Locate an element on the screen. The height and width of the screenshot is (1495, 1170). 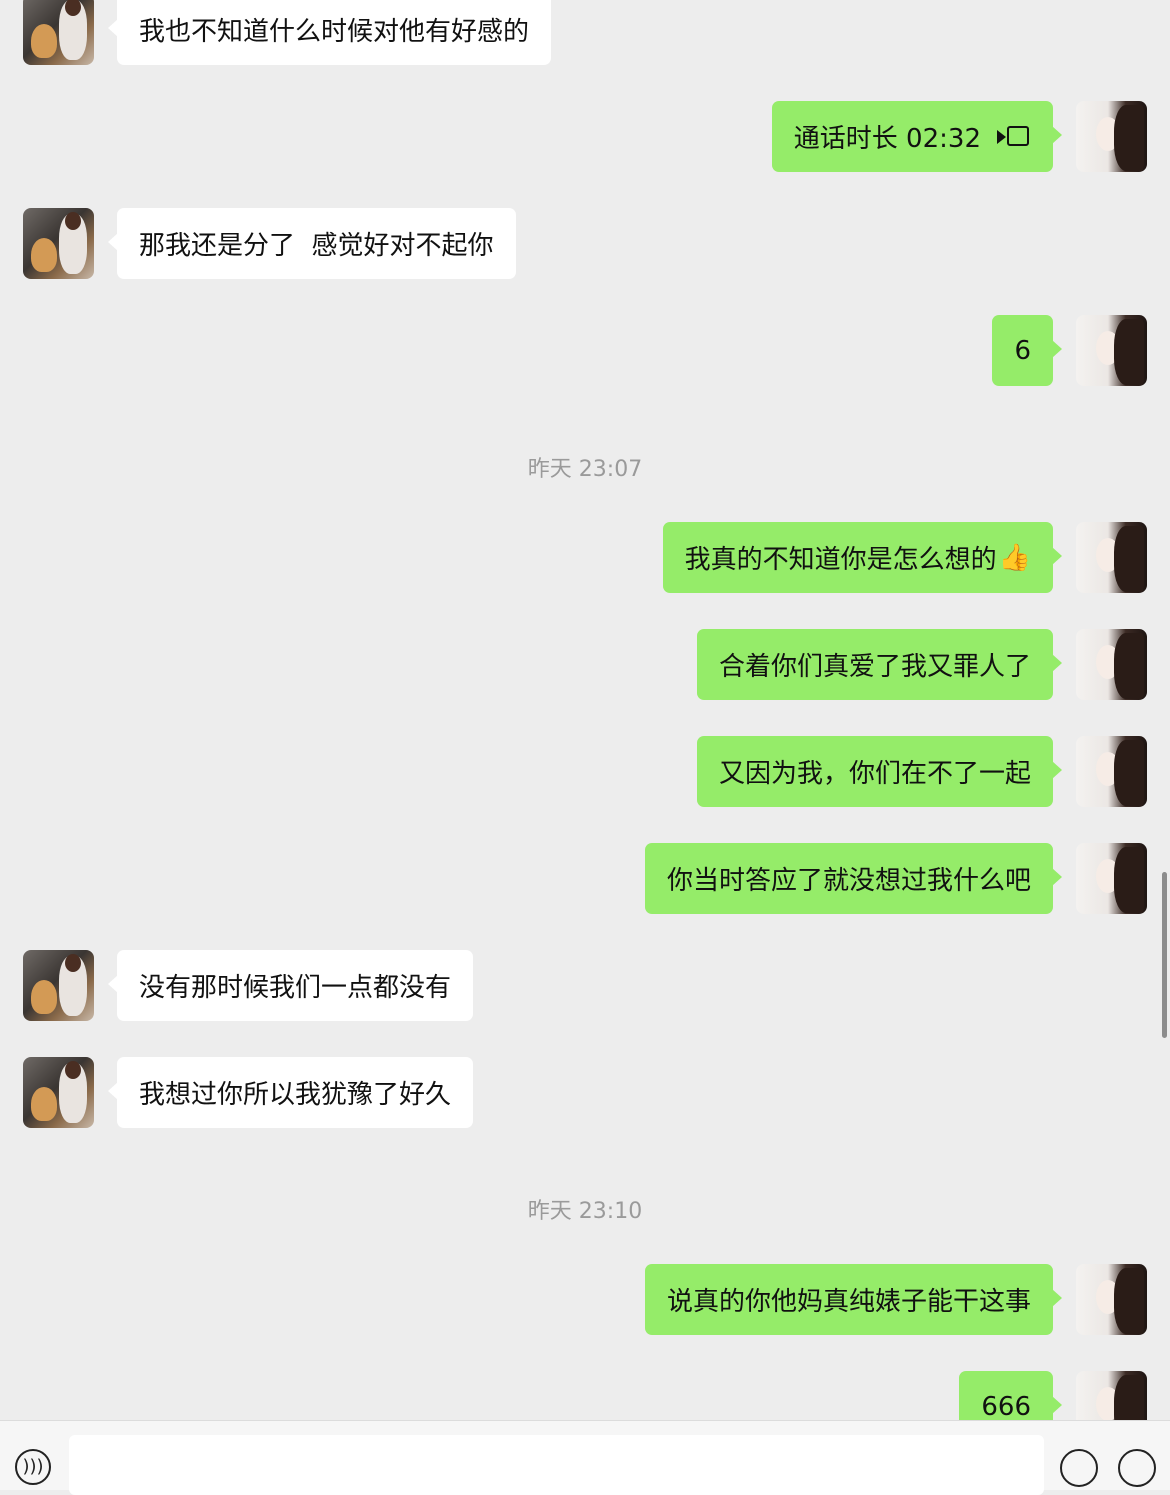
sent-message-bubble: 又因为我，你们在不了一起 is located at coordinates (879, 771).